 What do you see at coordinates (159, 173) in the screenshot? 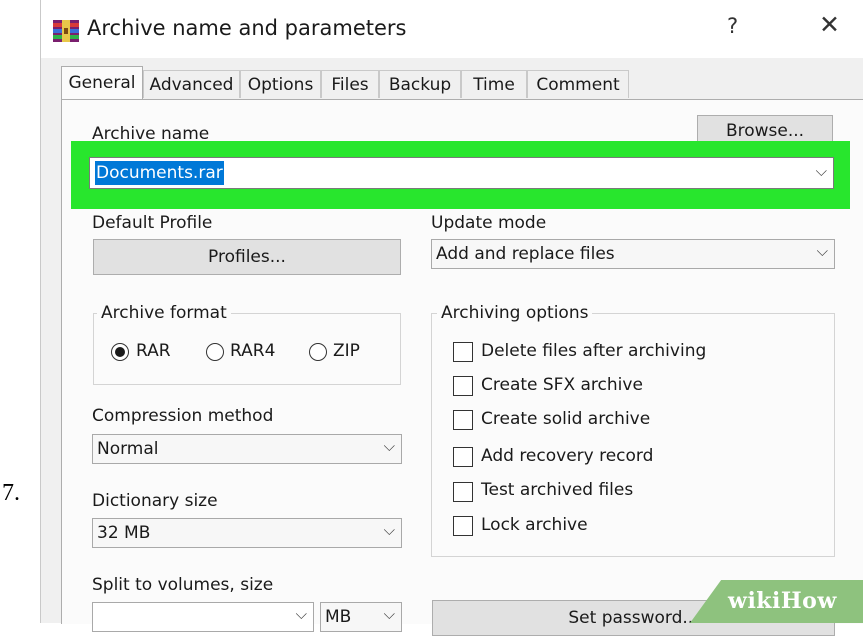
I see `archive-name-value: Documents.rar` at bounding box center [159, 173].